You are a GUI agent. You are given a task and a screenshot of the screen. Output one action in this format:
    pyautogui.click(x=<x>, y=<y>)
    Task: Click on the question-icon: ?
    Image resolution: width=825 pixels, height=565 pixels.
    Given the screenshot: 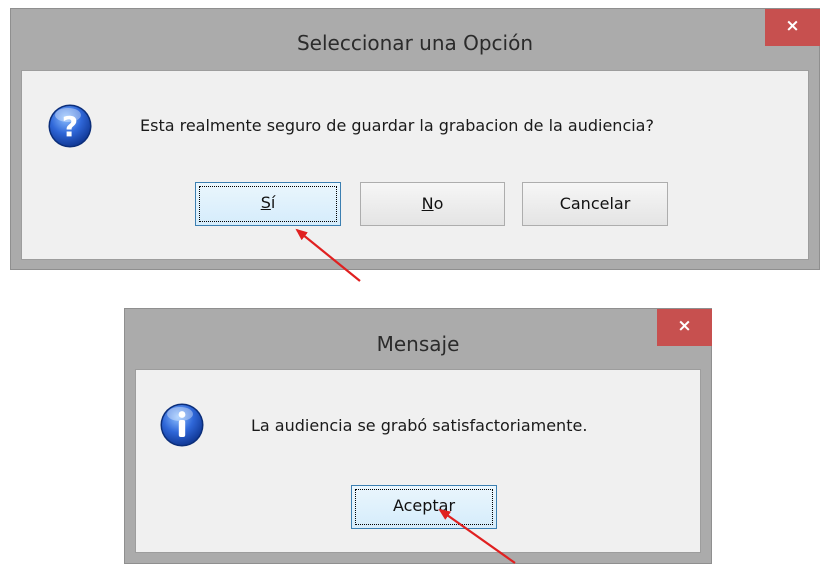 What is the action you would take?
    pyautogui.click(x=70, y=126)
    